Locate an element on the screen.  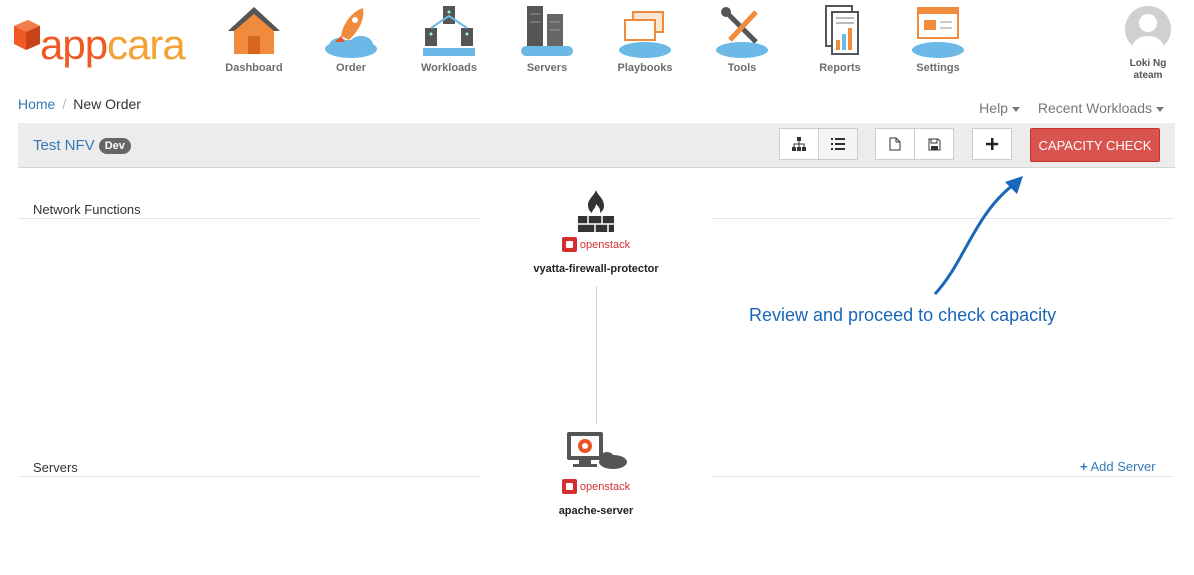
breadcrumb: Home / New Order is located at coordinates (79, 104).